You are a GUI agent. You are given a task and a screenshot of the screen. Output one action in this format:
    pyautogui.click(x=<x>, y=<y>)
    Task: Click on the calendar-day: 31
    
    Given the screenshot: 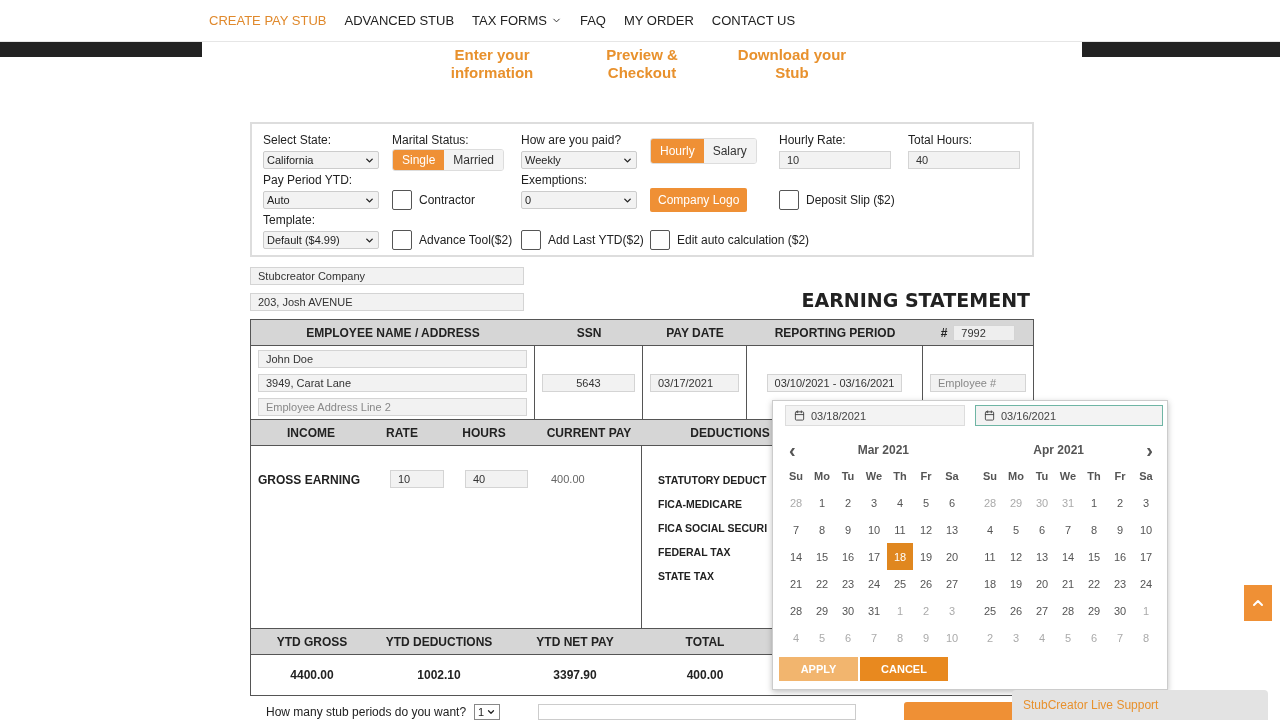 What is the action you would take?
    pyautogui.click(x=874, y=610)
    